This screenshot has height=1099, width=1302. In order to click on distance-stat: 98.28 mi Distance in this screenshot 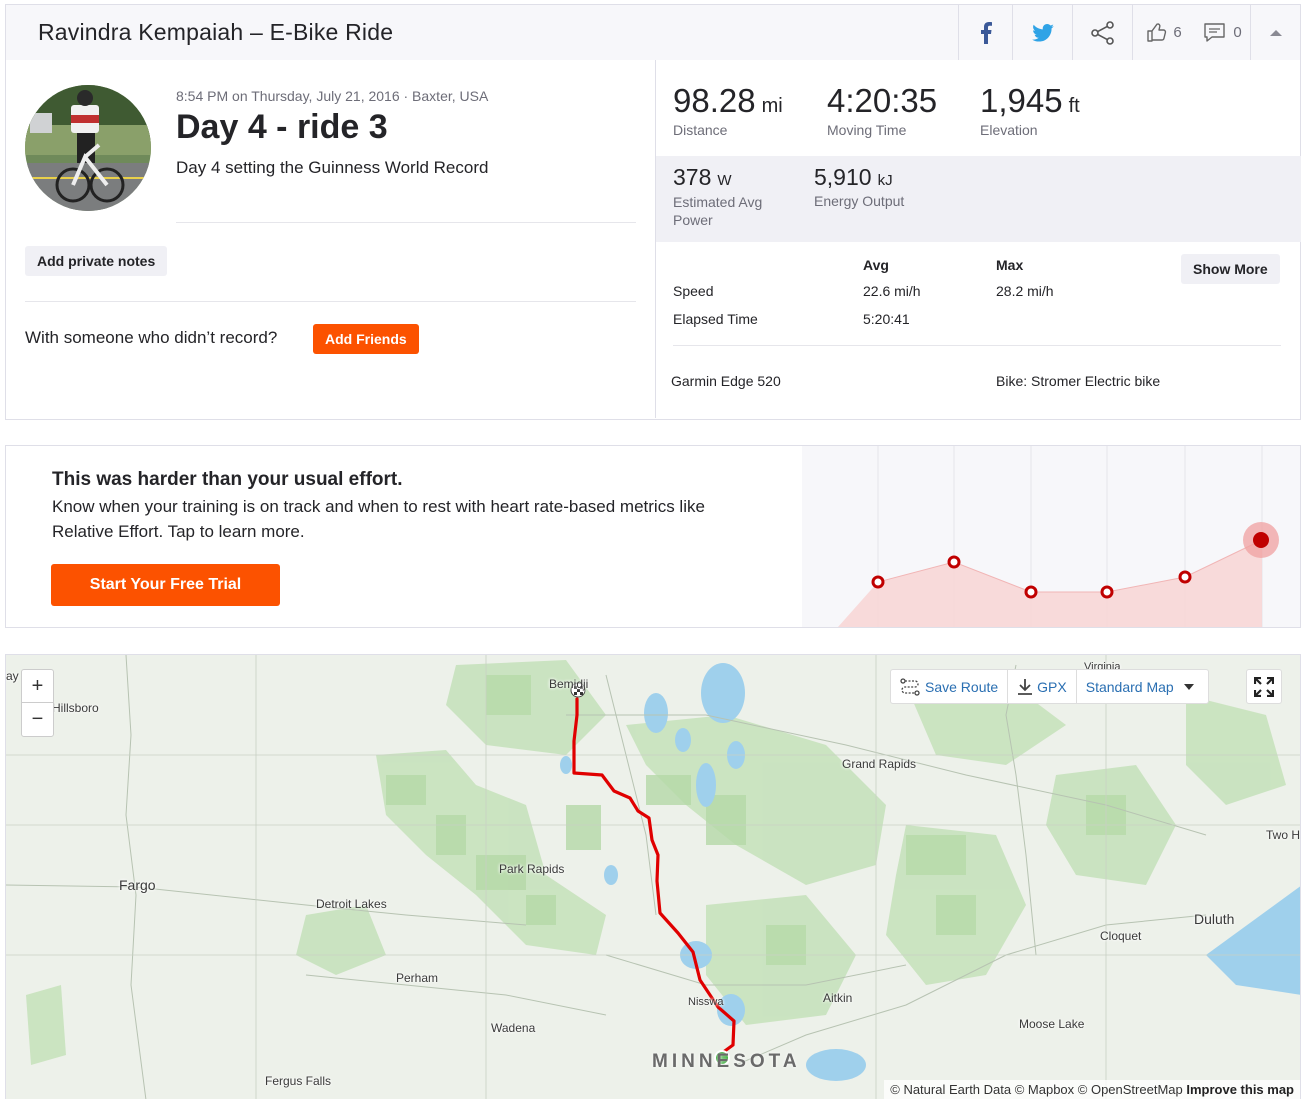, I will do `click(728, 110)`.